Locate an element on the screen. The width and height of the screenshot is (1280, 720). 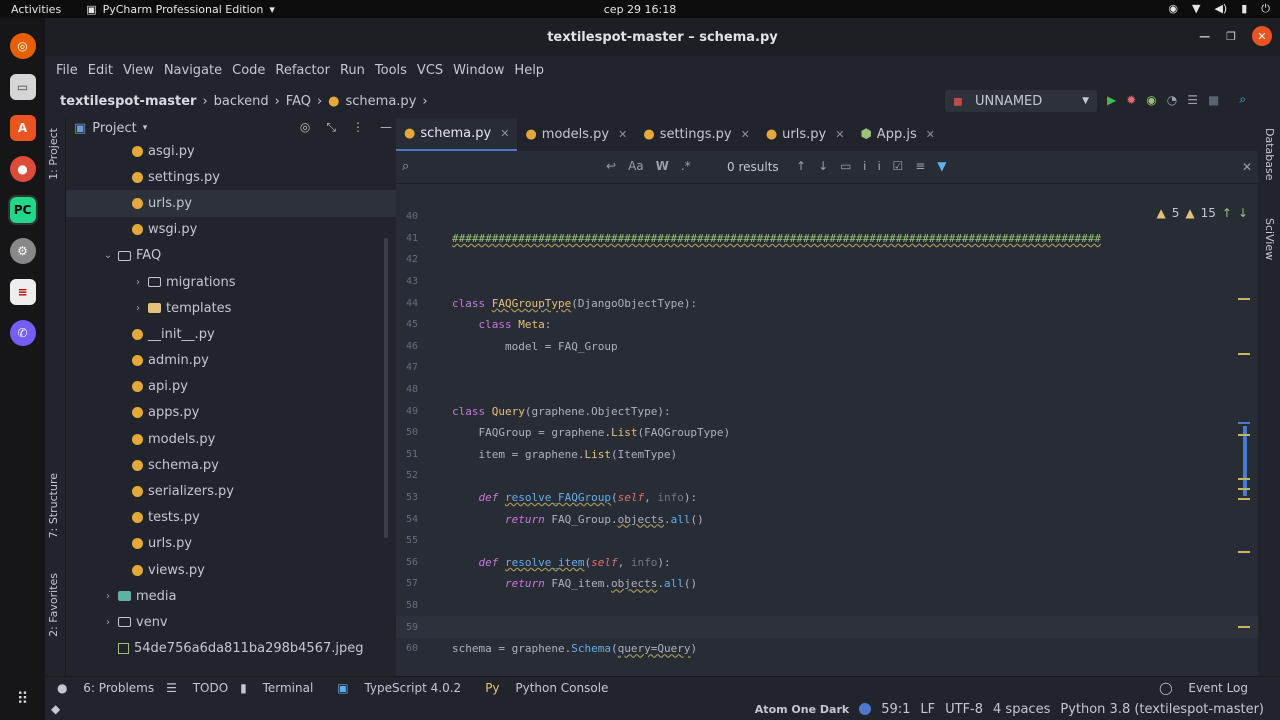
tree-item: ⌄ FAQ is located at coordinates (231, 256).